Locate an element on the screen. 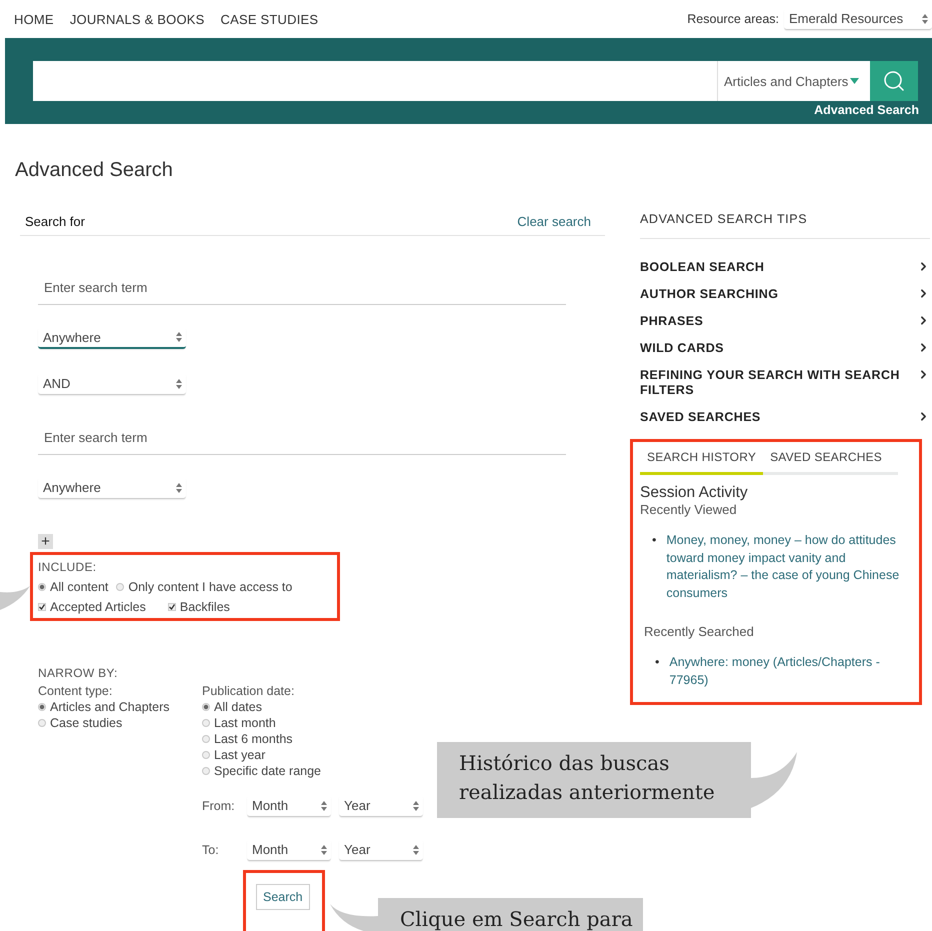 The width and height of the screenshot is (932, 931). search-field is located at coordinates (375, 81).